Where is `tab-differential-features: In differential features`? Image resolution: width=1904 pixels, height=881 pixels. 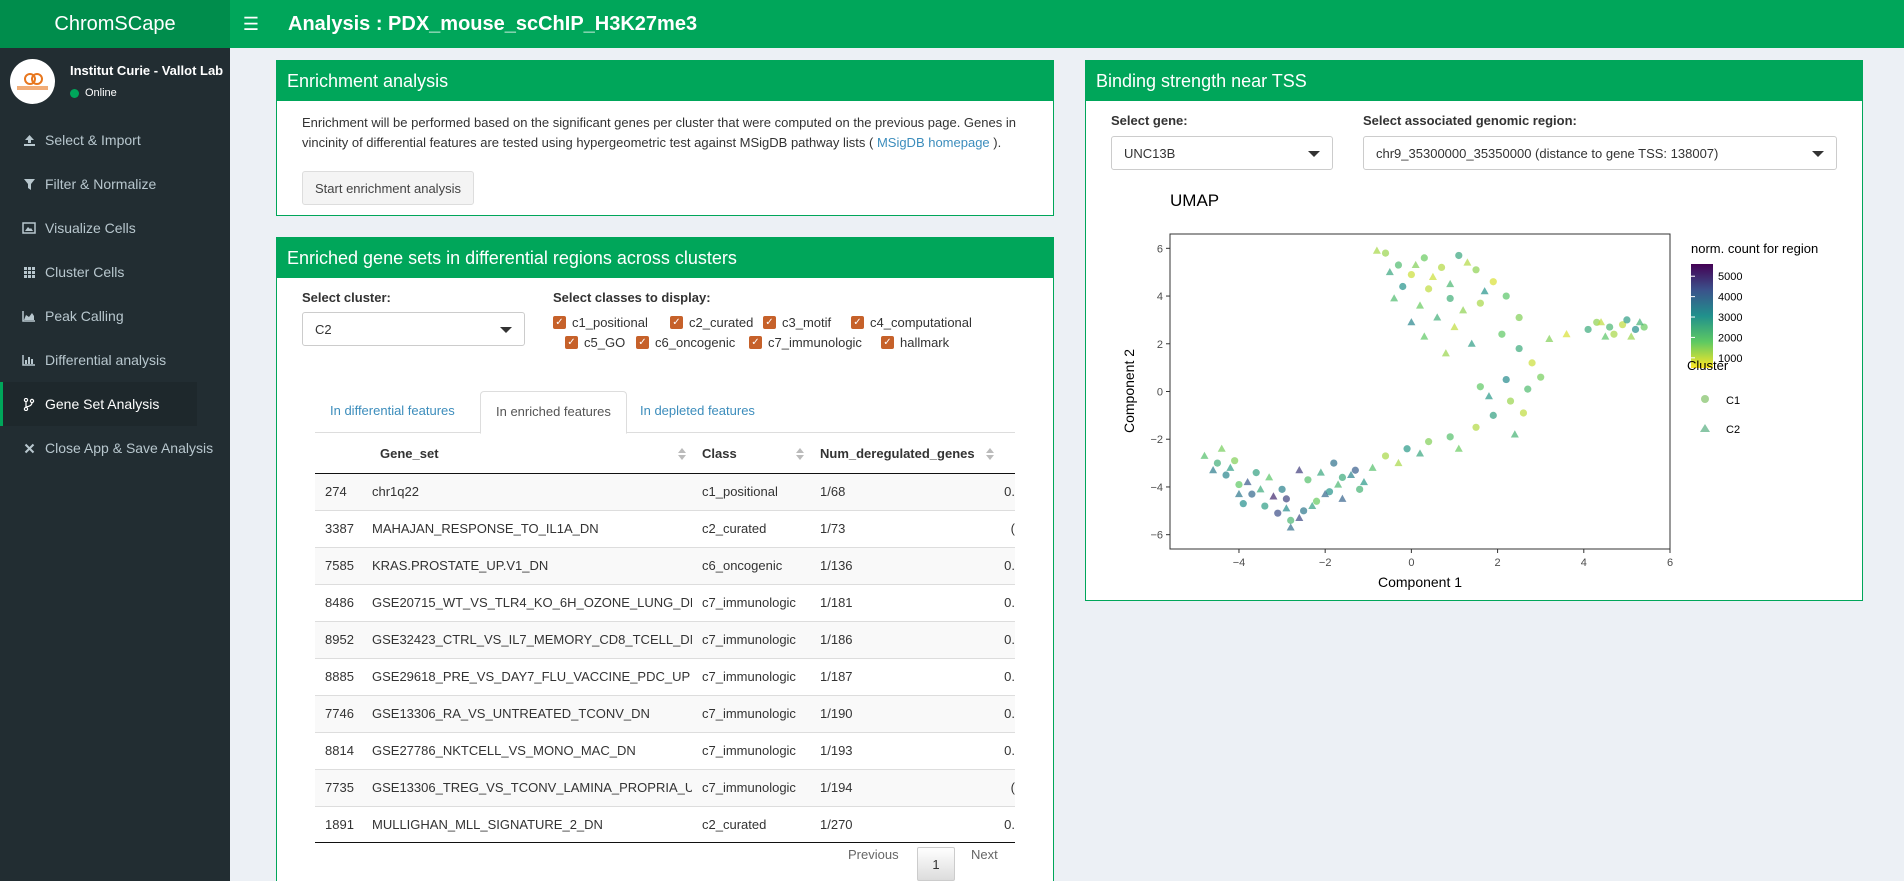
tab-differential-features: In differential features is located at coordinates (392, 412).